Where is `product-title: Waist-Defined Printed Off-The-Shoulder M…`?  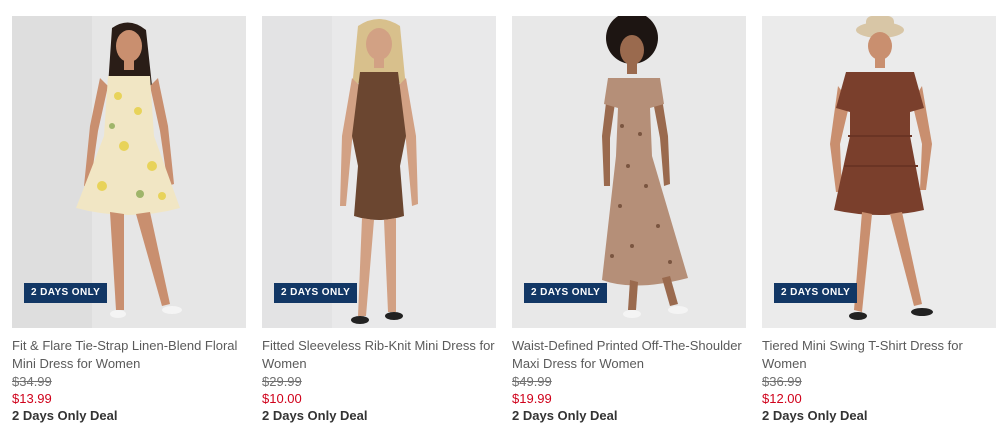 product-title: Waist-Defined Printed Off-The-Shoulder M… is located at coordinates (629, 355).